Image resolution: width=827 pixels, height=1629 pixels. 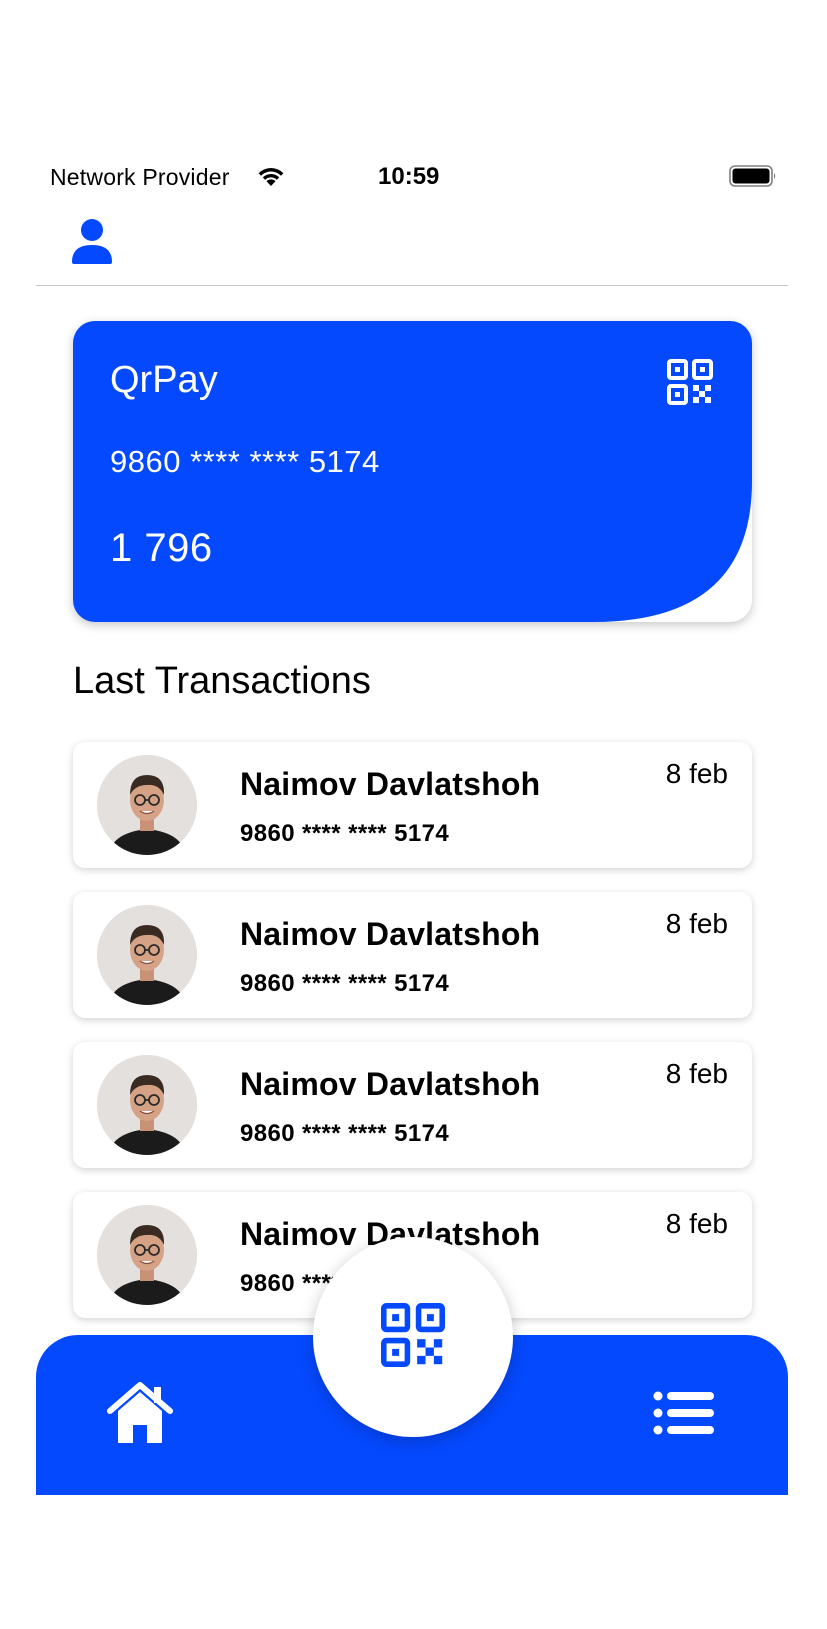 I want to click on wifi-icon, so click(x=271, y=177).